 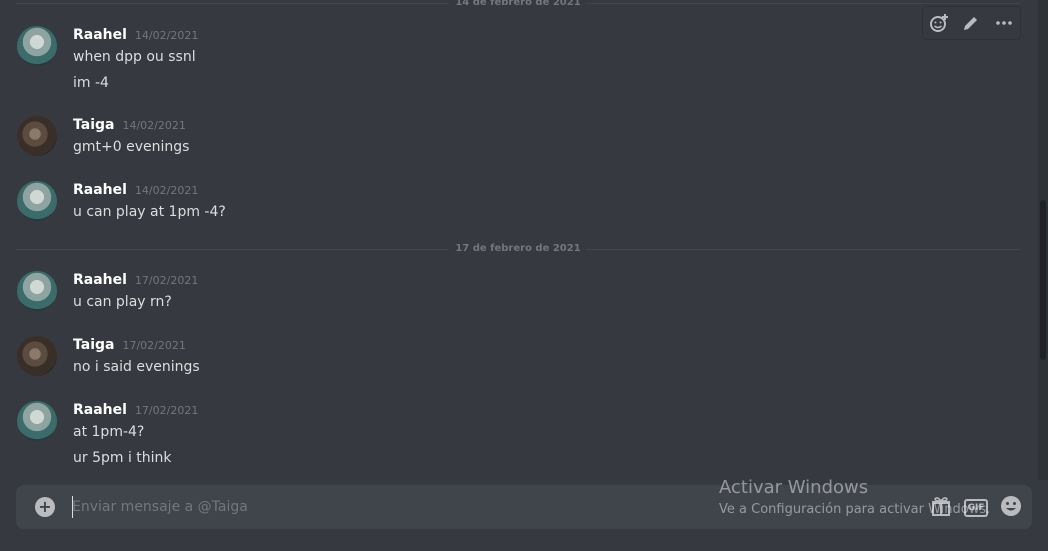 I want to click on message-text: gmt+0 evenings, so click(x=131, y=147).